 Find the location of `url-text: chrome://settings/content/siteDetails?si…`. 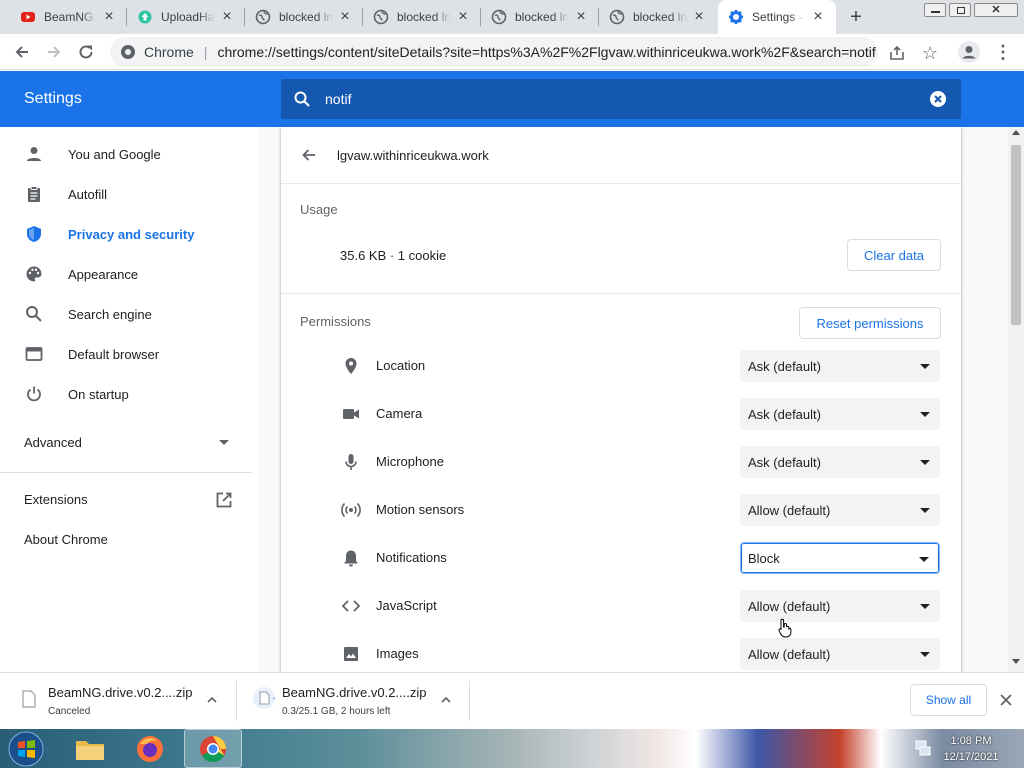

url-text: chrome://settings/content/siteDetails?si… is located at coordinates (546, 52).